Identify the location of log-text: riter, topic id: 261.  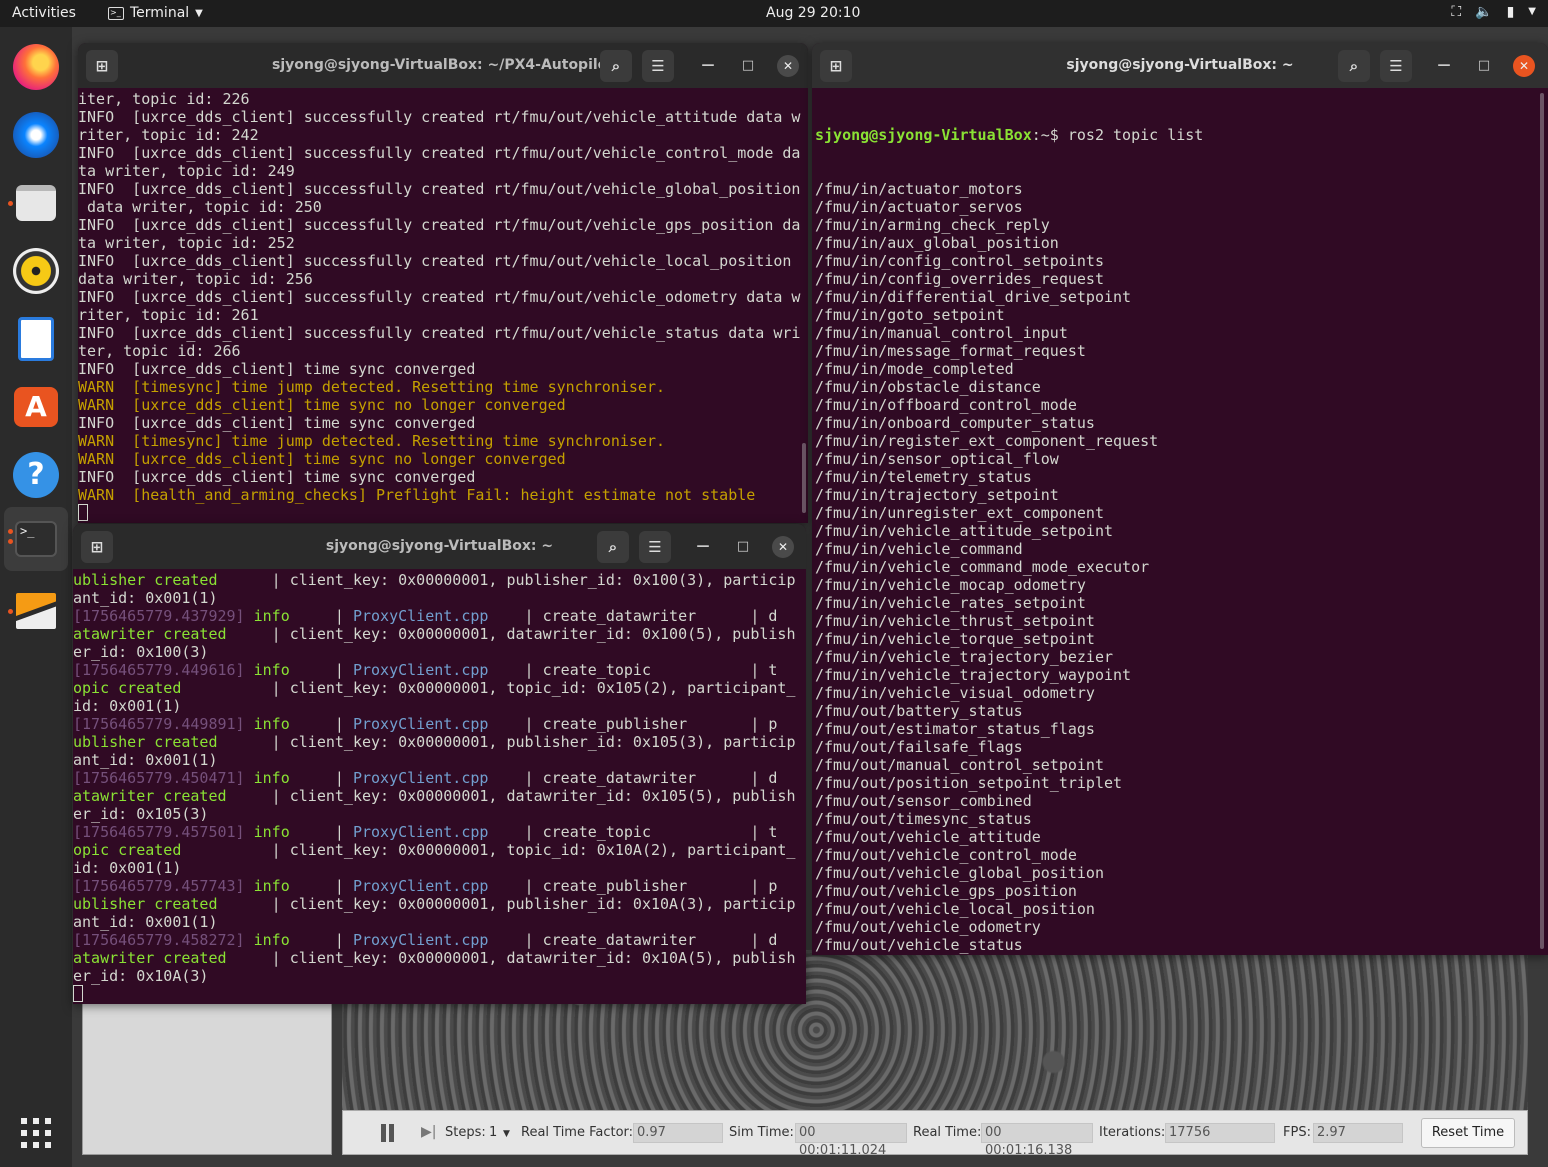
(168, 315).